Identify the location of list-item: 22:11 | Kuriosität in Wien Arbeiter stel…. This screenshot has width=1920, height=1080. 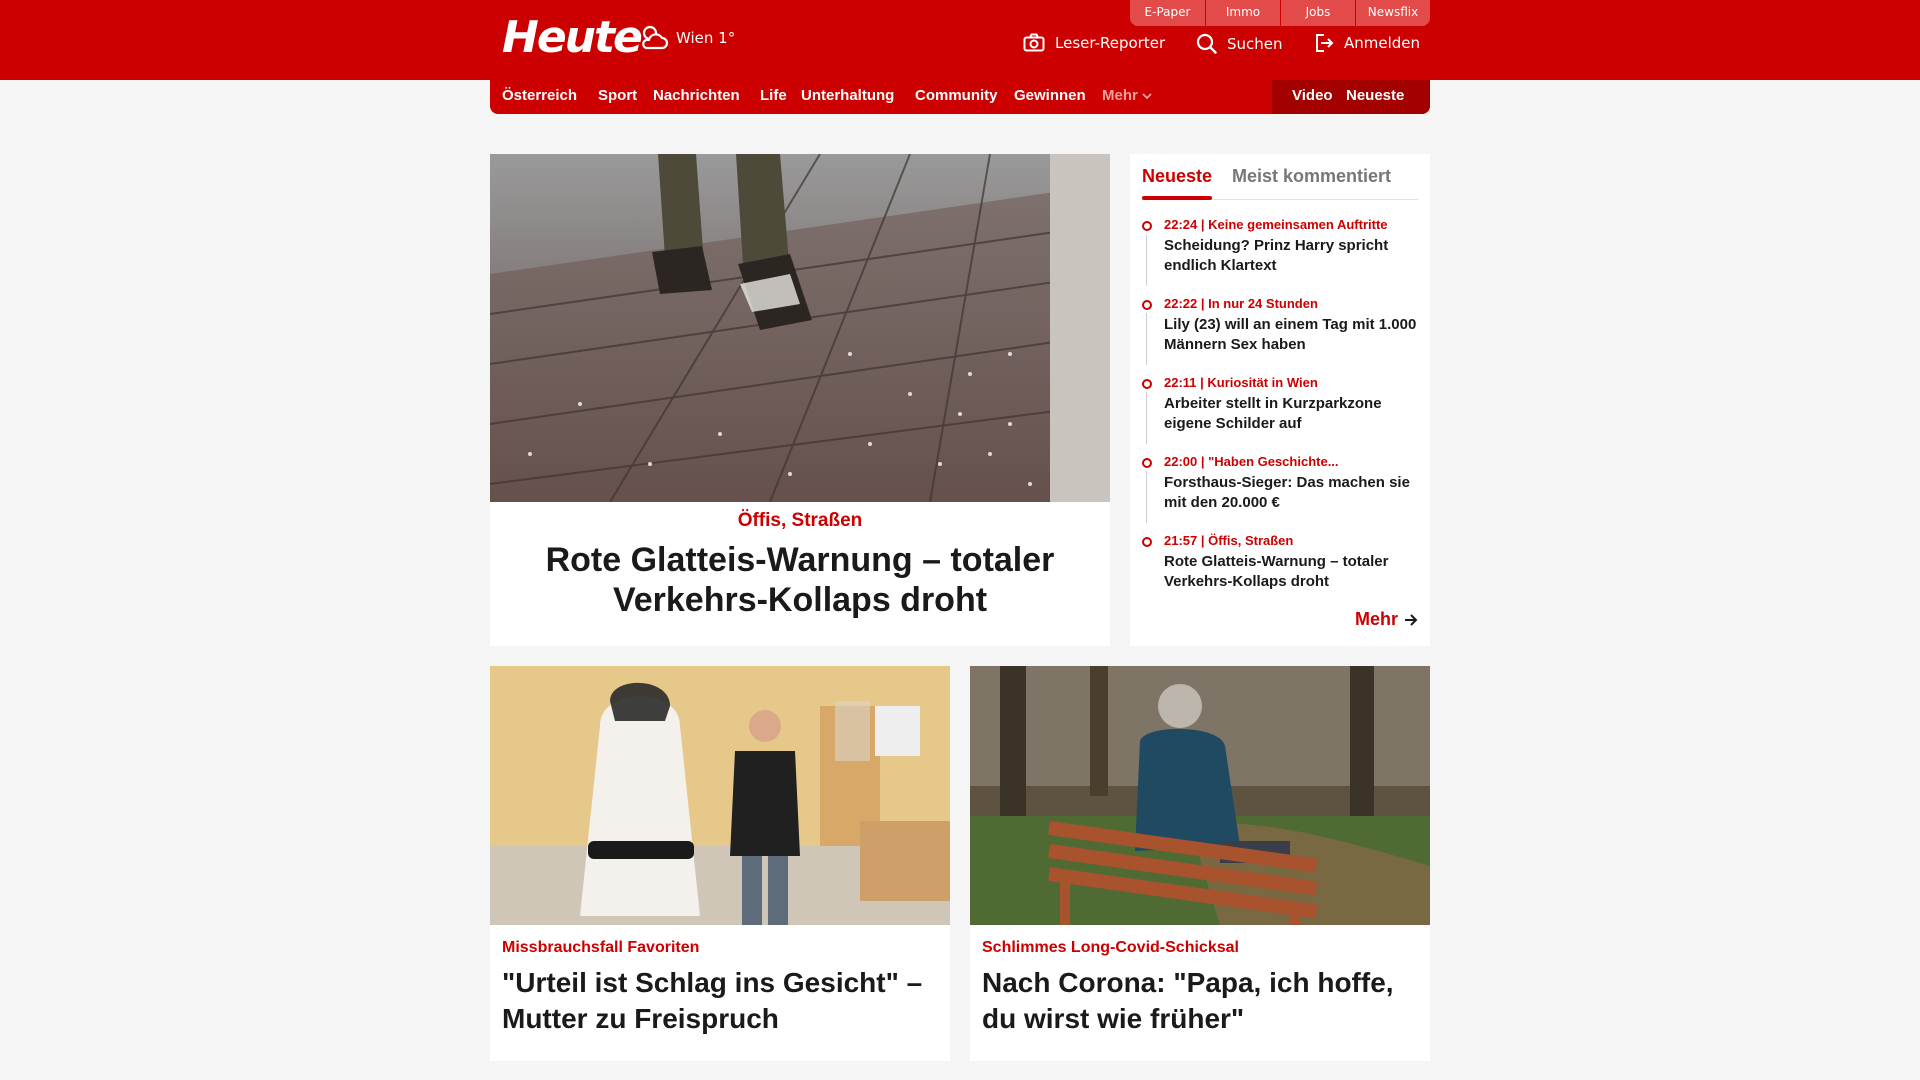
(1282, 413).